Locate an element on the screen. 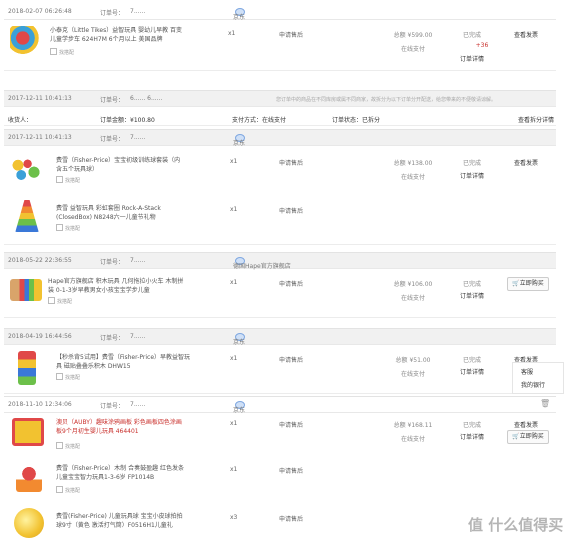 This screenshot has height=542, width=564. trash-icon: 🗑 is located at coordinates (545, 403).